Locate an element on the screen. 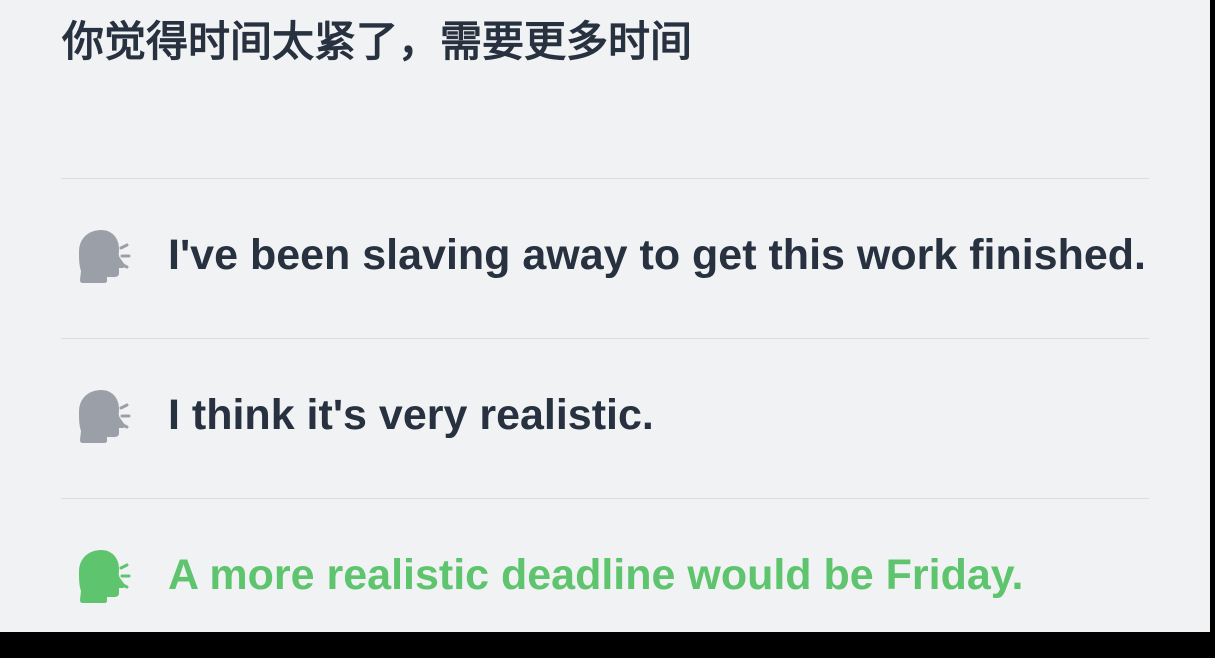 The image size is (1215, 658). prompt-text: 你觉得时间太紧了，需要更多时间 is located at coordinates (377, 41).